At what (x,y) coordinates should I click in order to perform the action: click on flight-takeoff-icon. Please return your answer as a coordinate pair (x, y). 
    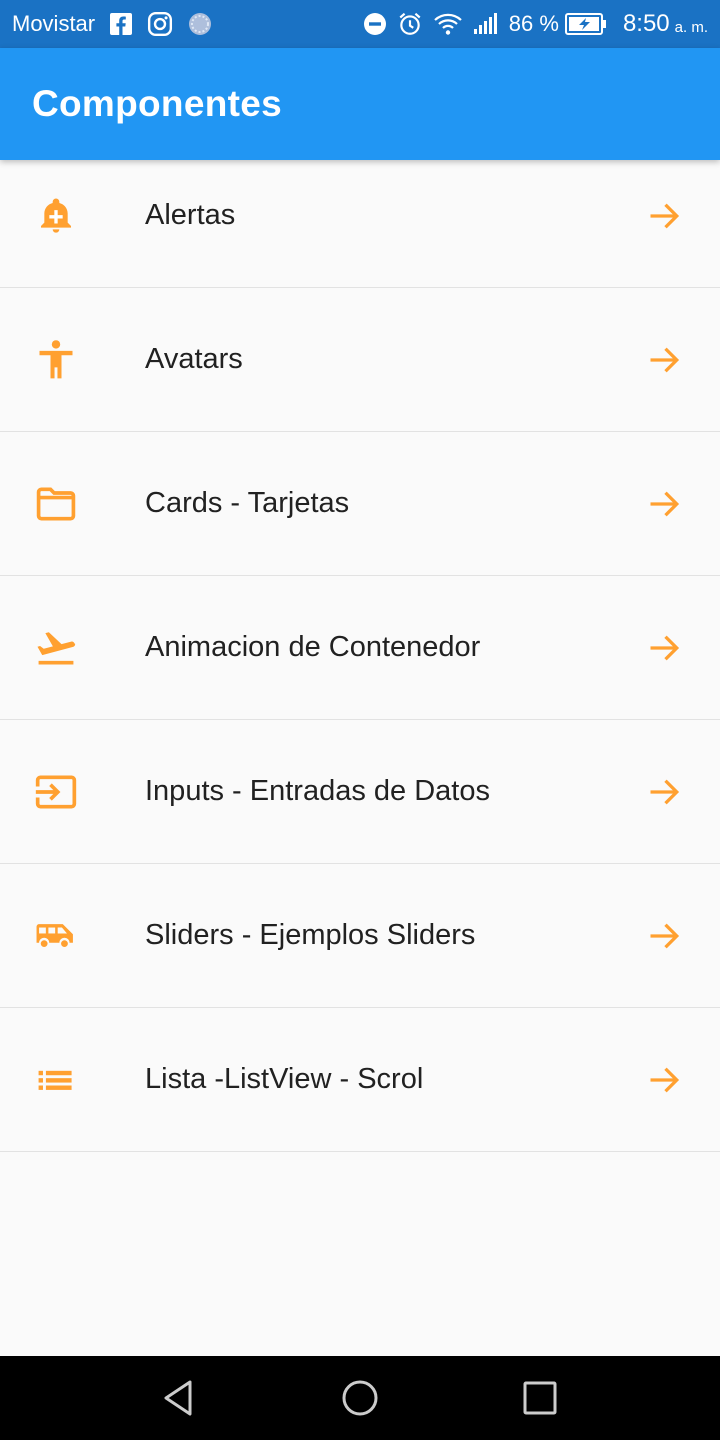
    Looking at the image, I should click on (56, 648).